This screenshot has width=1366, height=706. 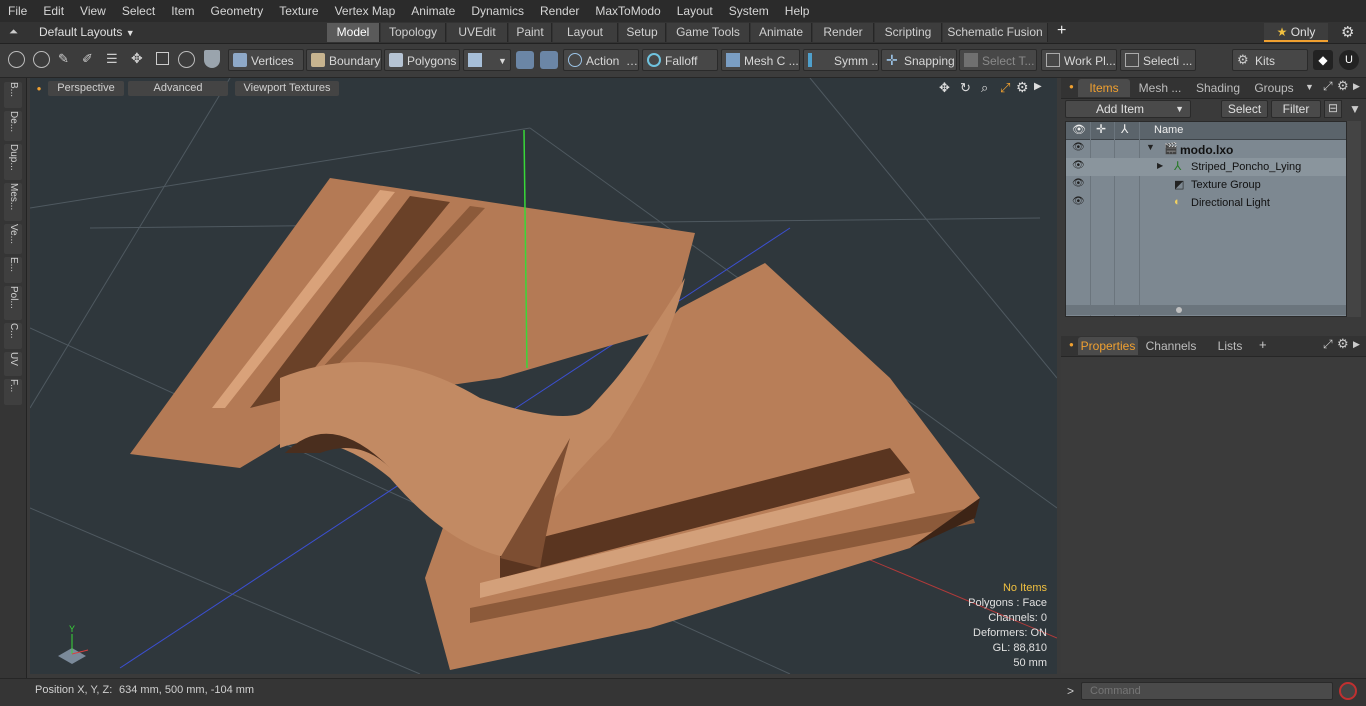 I want to click on circle-select-icon, so click(x=16, y=59).